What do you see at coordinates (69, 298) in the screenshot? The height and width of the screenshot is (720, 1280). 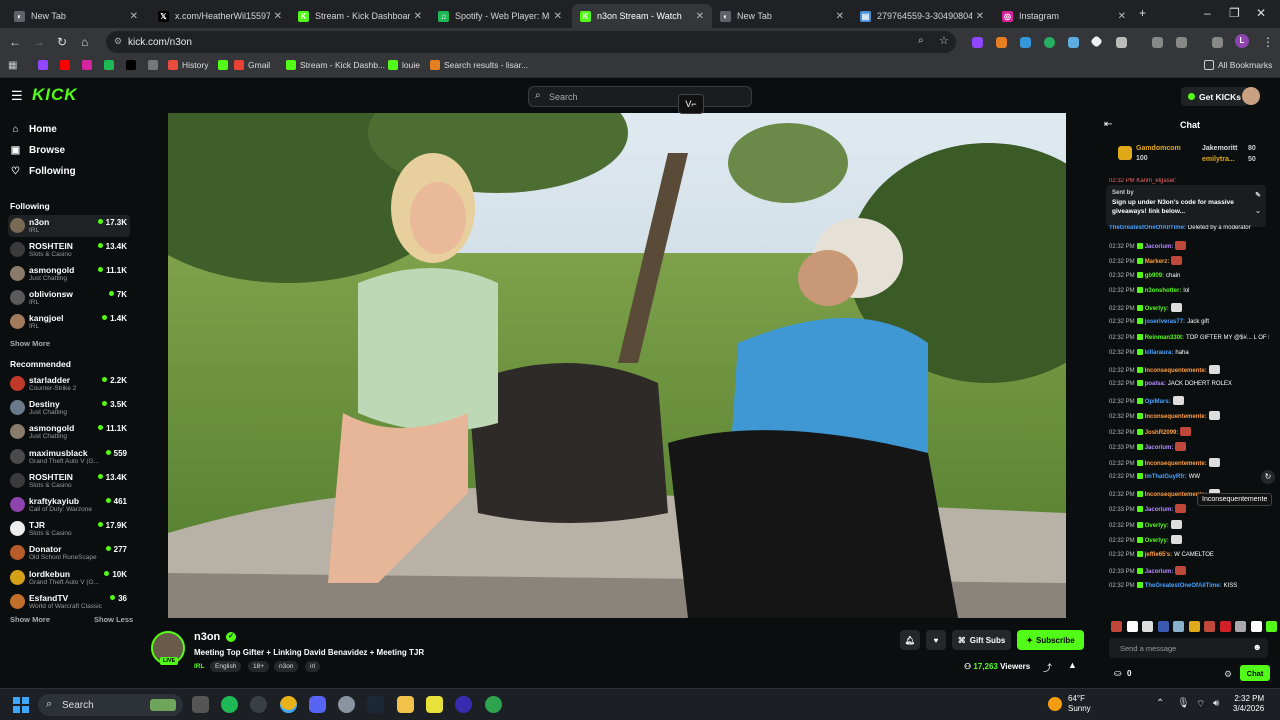 I see `channel-item: oblivionsw IRL 7K` at bounding box center [69, 298].